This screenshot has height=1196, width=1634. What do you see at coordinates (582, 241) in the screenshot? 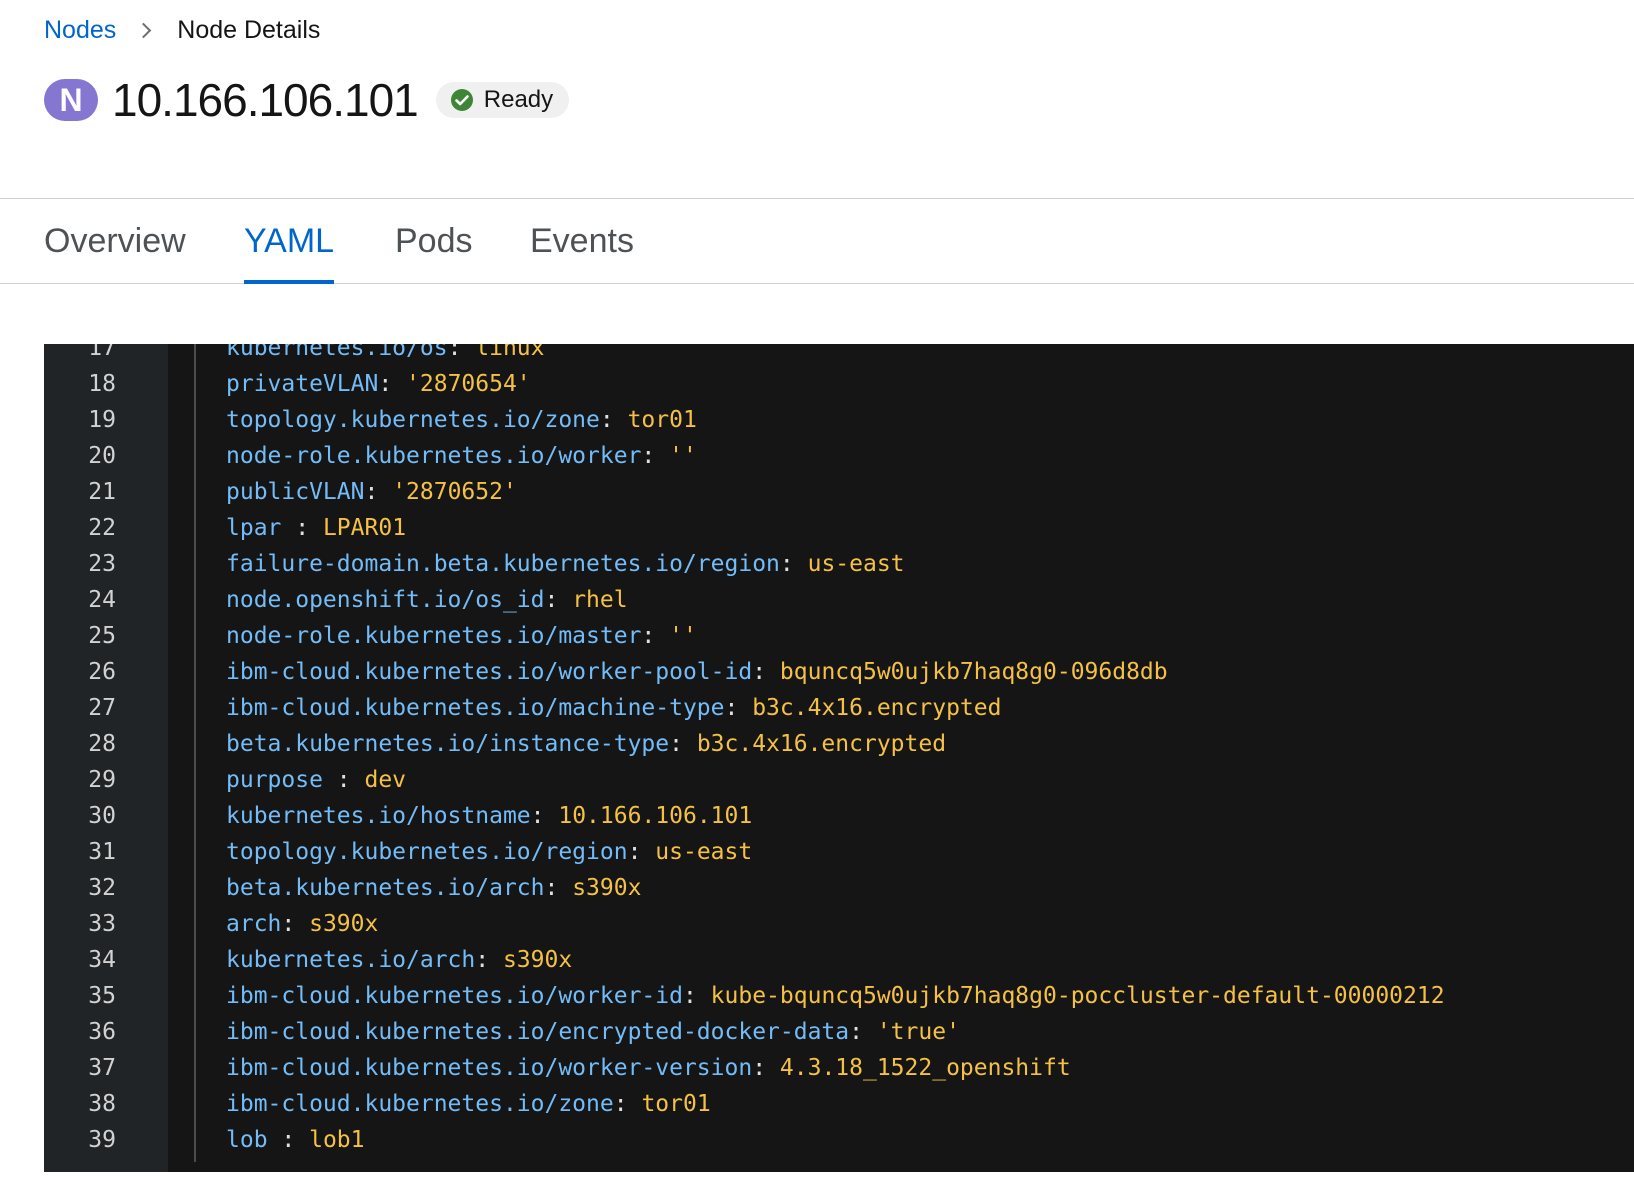
I see `tab-events: Events` at bounding box center [582, 241].